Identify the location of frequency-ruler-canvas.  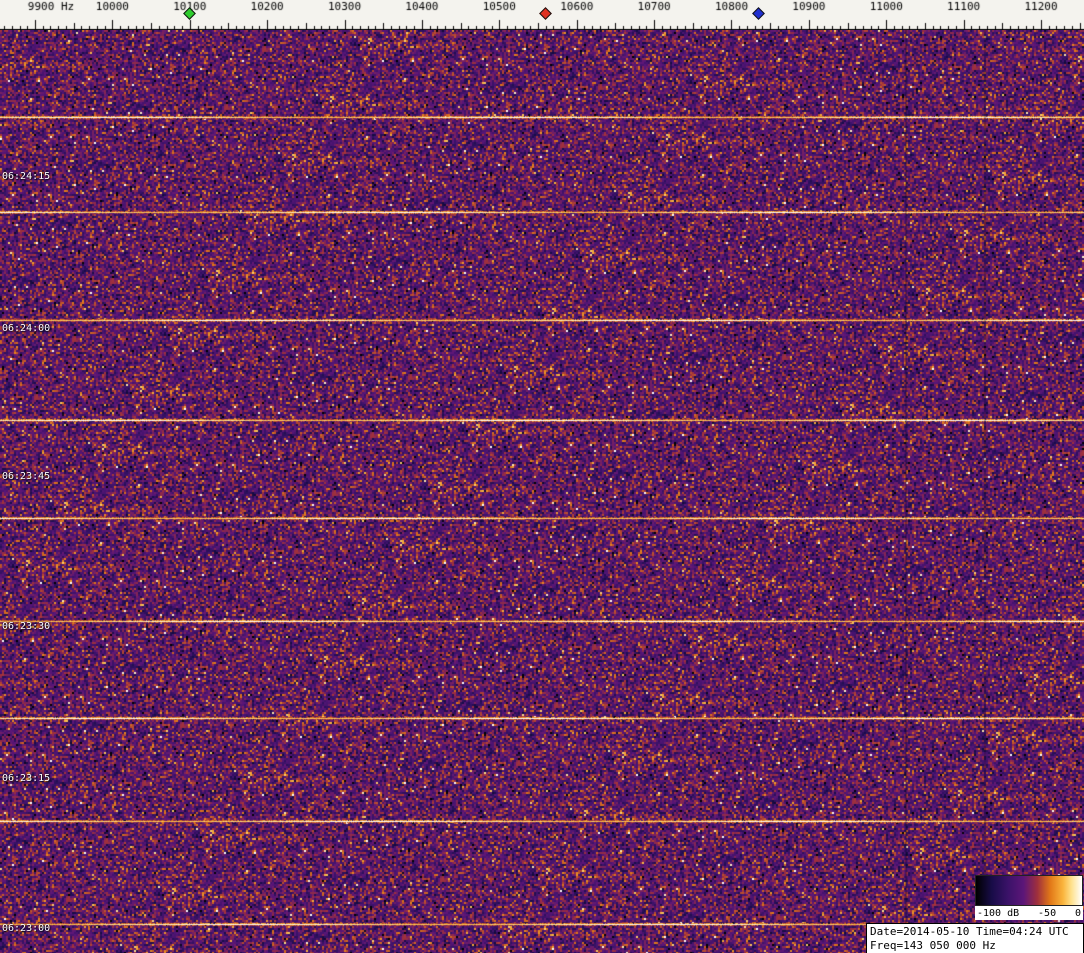
(542, 15).